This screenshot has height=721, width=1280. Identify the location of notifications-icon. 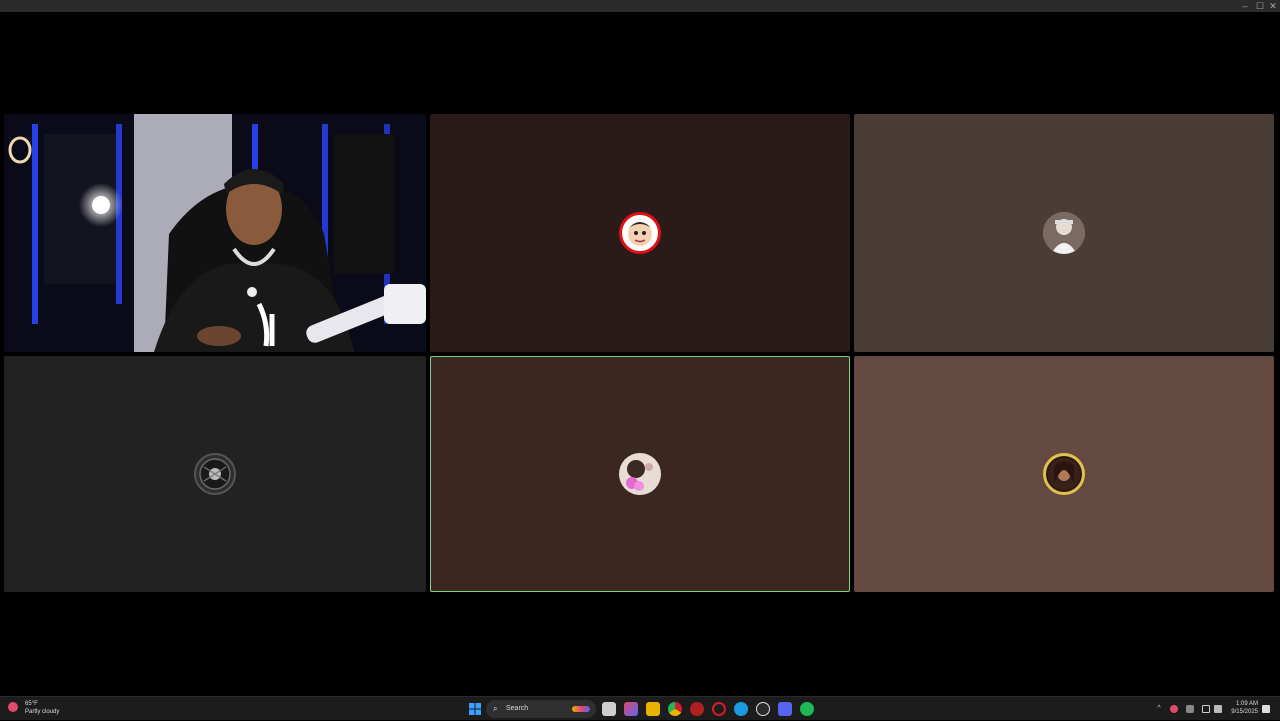
(1266, 709).